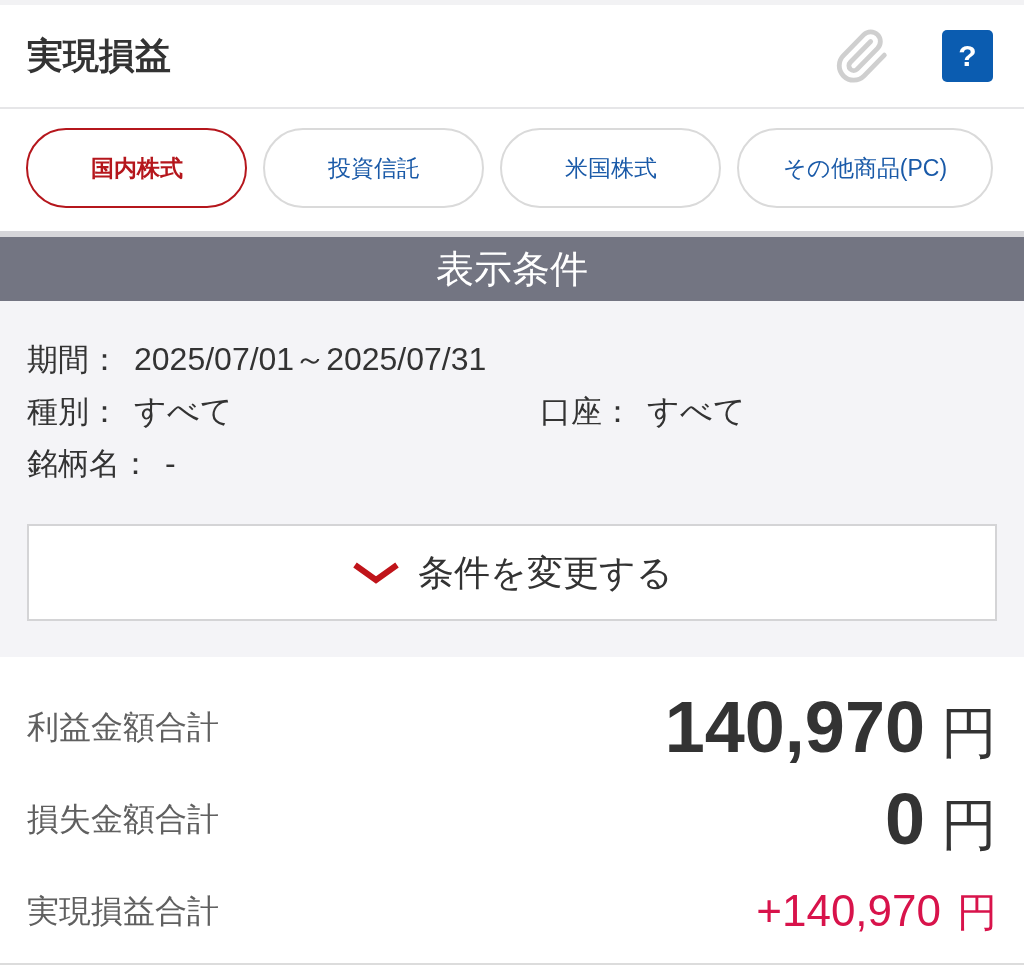 The height and width of the screenshot is (967, 1024). Describe the element at coordinates (610, 168) in the screenshot. I see `category-tab: 米国株式` at that location.